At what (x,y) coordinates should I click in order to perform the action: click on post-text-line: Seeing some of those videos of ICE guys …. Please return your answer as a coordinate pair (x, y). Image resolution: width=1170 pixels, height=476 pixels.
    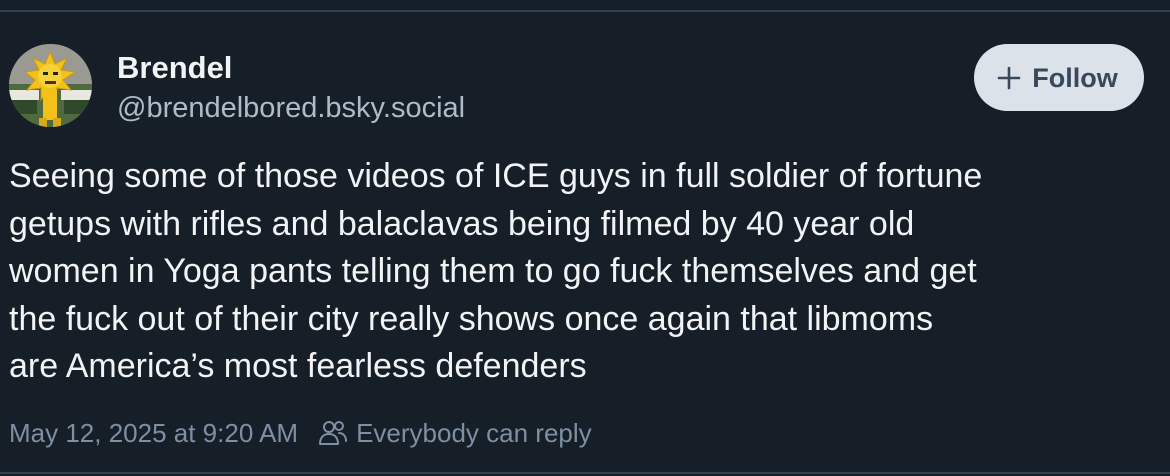
    Looking at the image, I should click on (496, 176).